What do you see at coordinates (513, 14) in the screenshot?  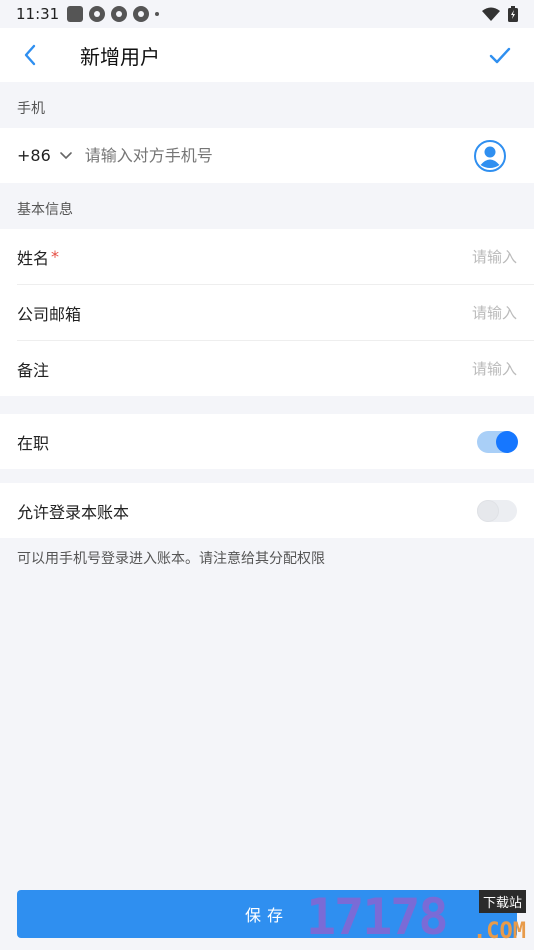 I see `battery-icon` at bounding box center [513, 14].